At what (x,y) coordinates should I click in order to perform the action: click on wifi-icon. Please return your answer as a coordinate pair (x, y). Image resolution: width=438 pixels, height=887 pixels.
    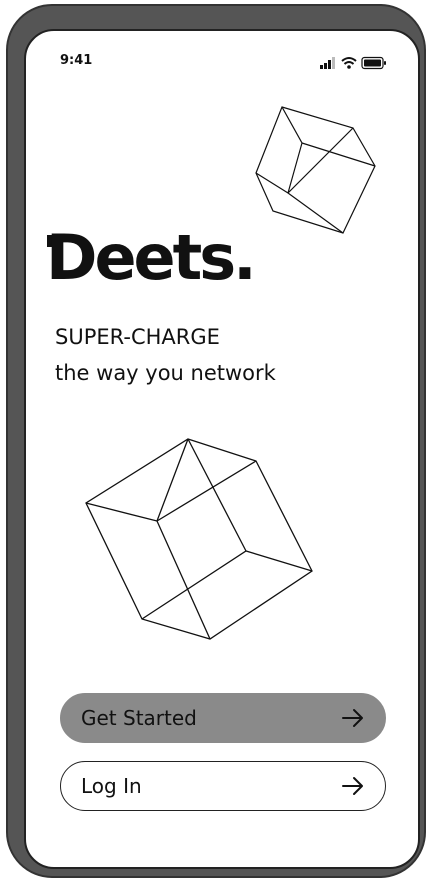
    Looking at the image, I should click on (349, 63).